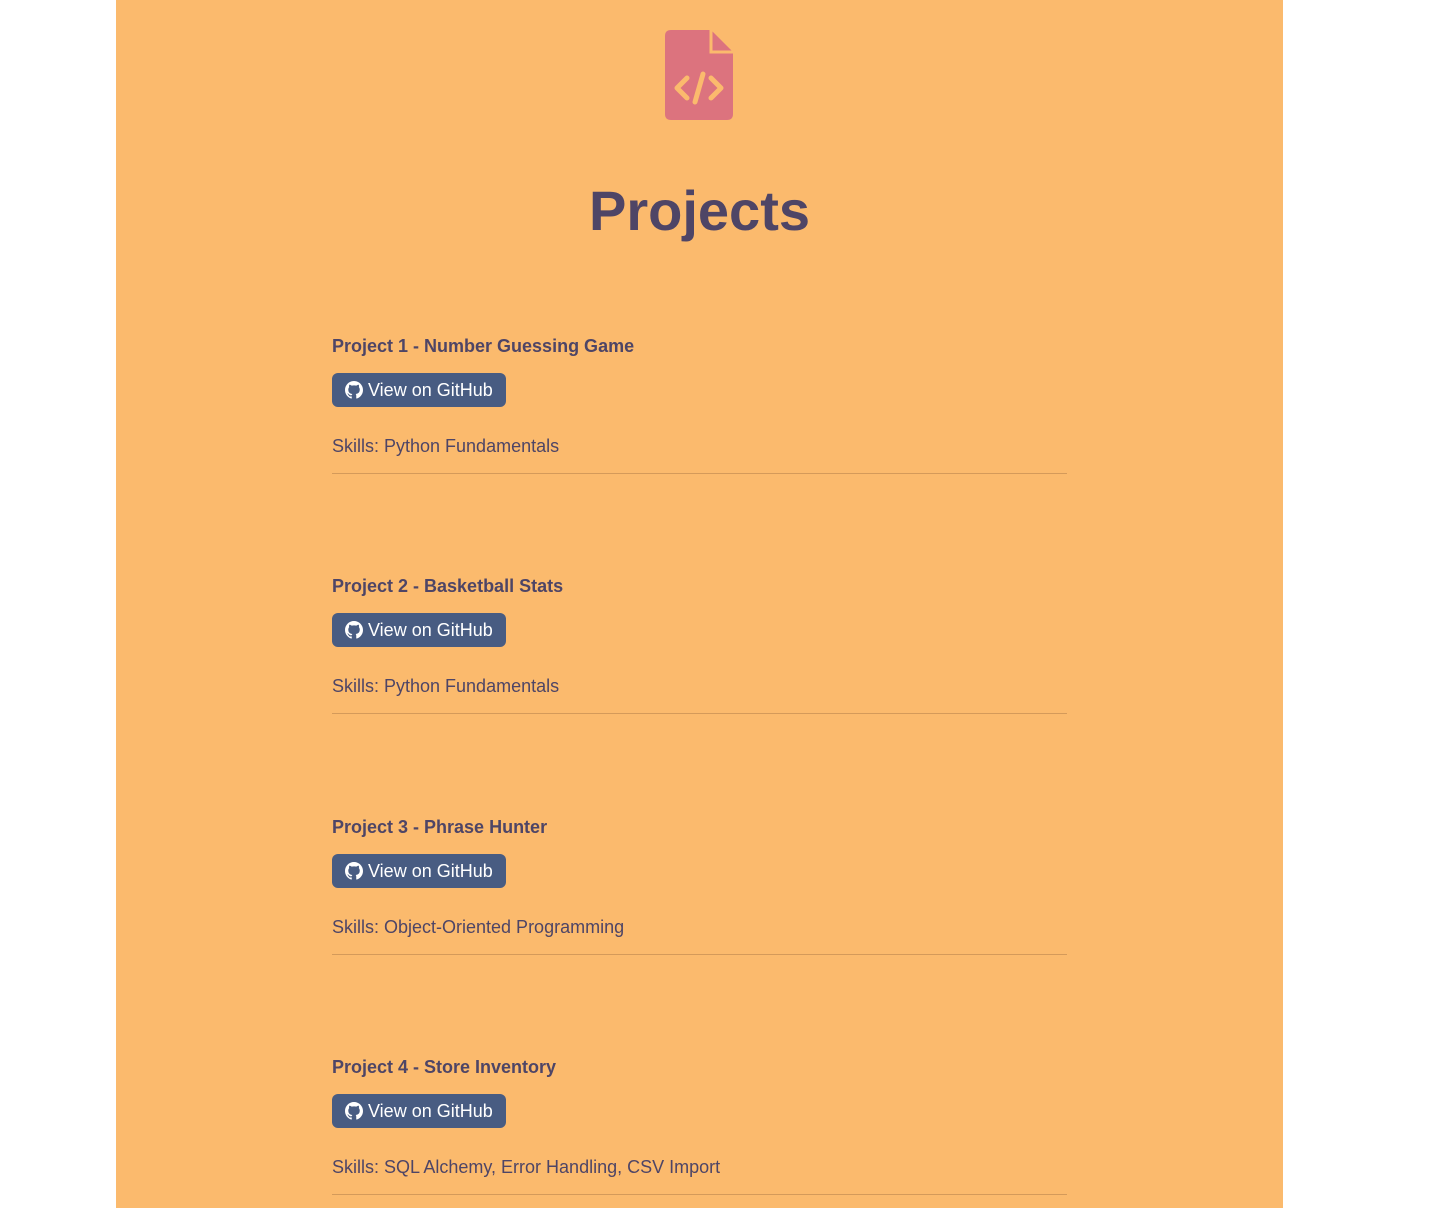 The width and height of the screenshot is (1433, 1208). What do you see at coordinates (448, 586) in the screenshot?
I see `project-title: Project 2 - Basketball Stats` at bounding box center [448, 586].